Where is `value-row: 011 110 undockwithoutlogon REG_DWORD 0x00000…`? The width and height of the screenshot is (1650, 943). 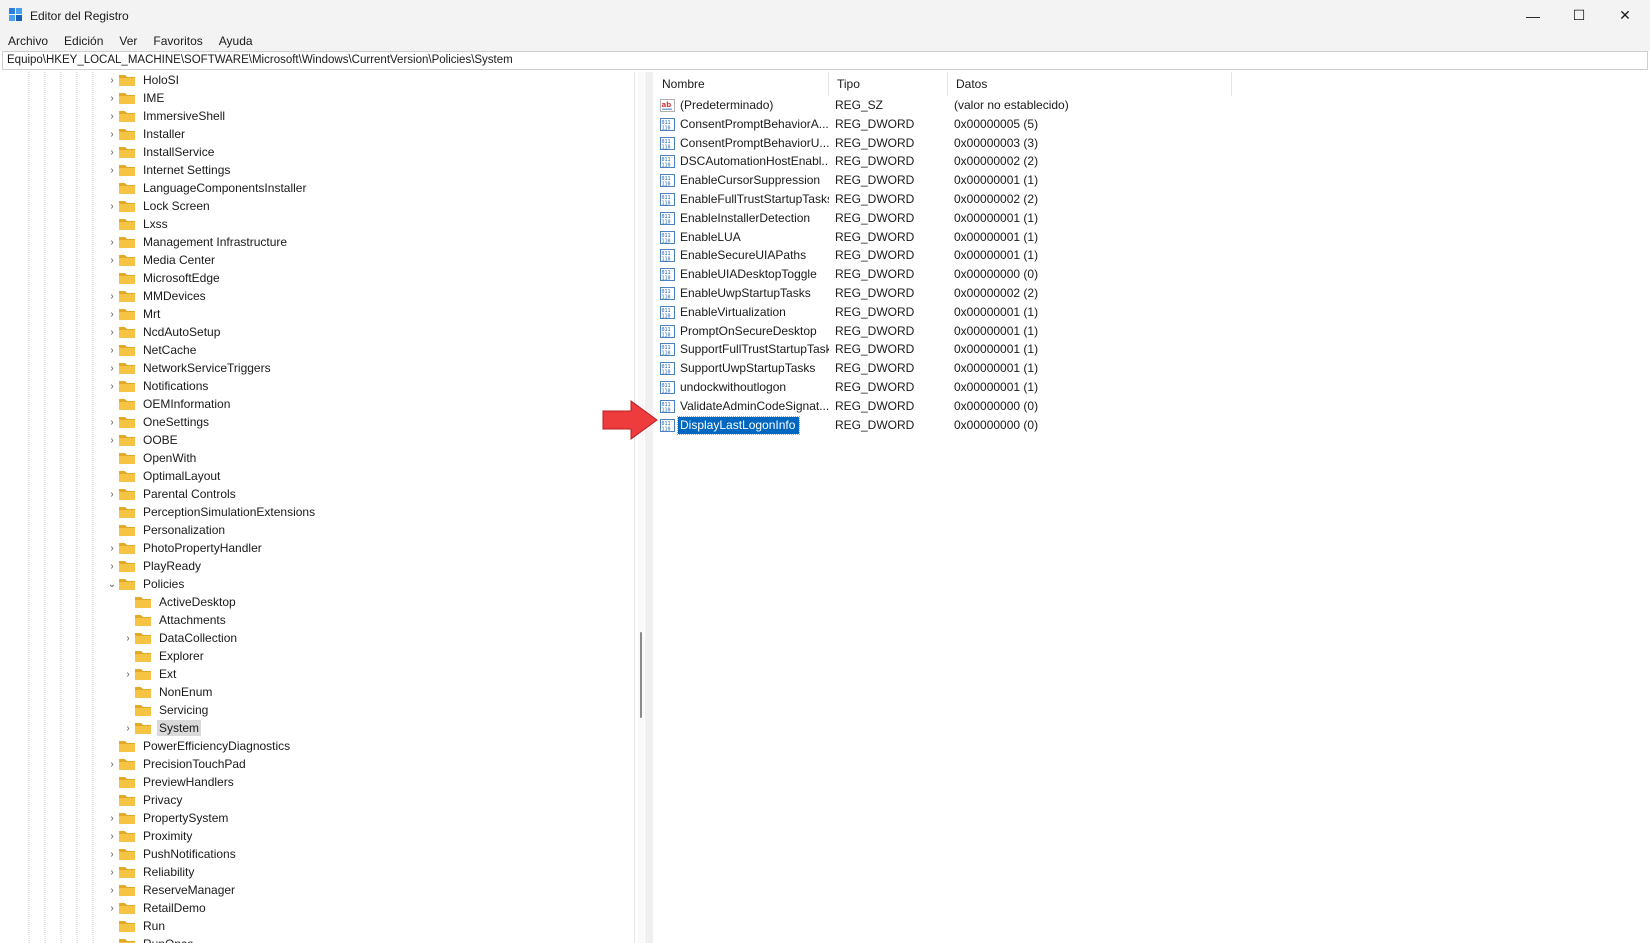 value-row: 011 110 undockwithoutlogon REG_DWORD 0x00000… is located at coordinates (954, 387).